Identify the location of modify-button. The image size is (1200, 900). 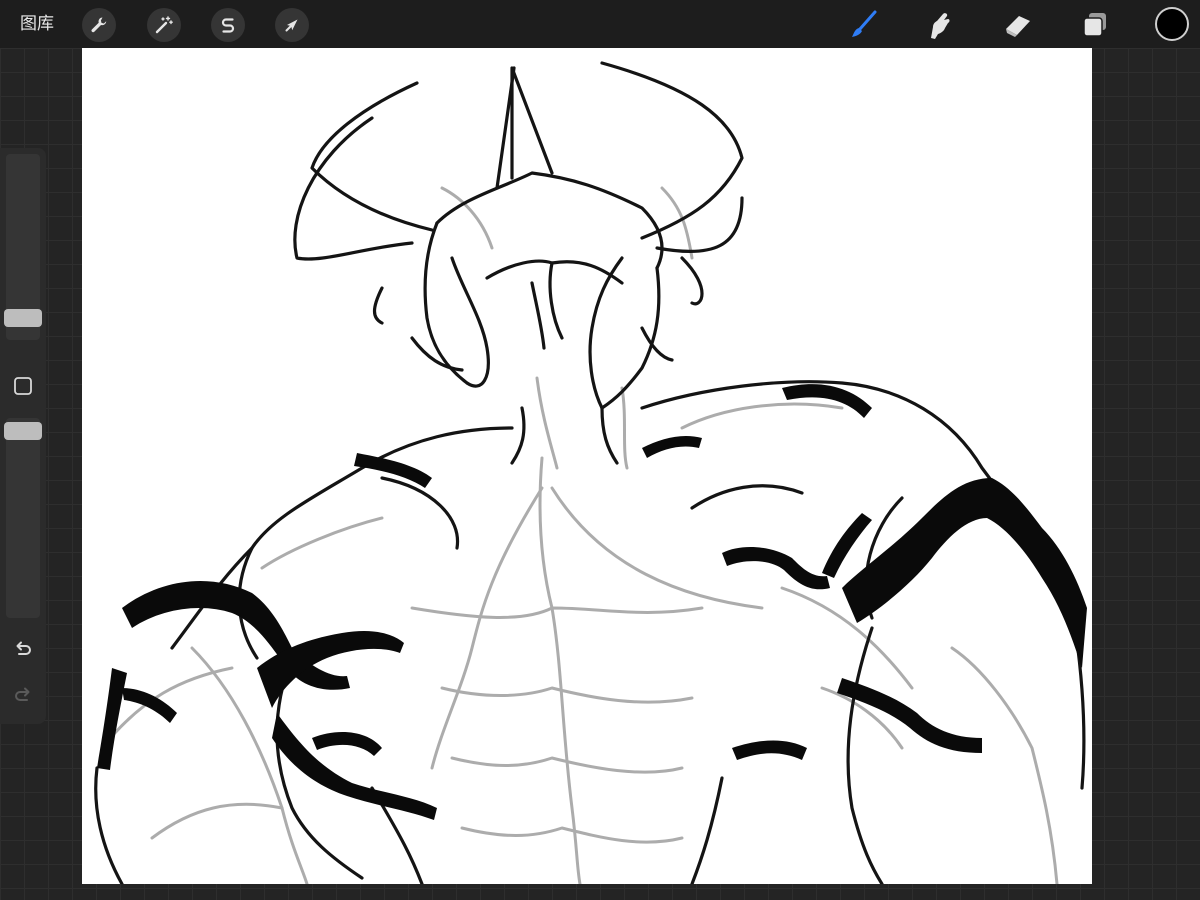
(23, 386).